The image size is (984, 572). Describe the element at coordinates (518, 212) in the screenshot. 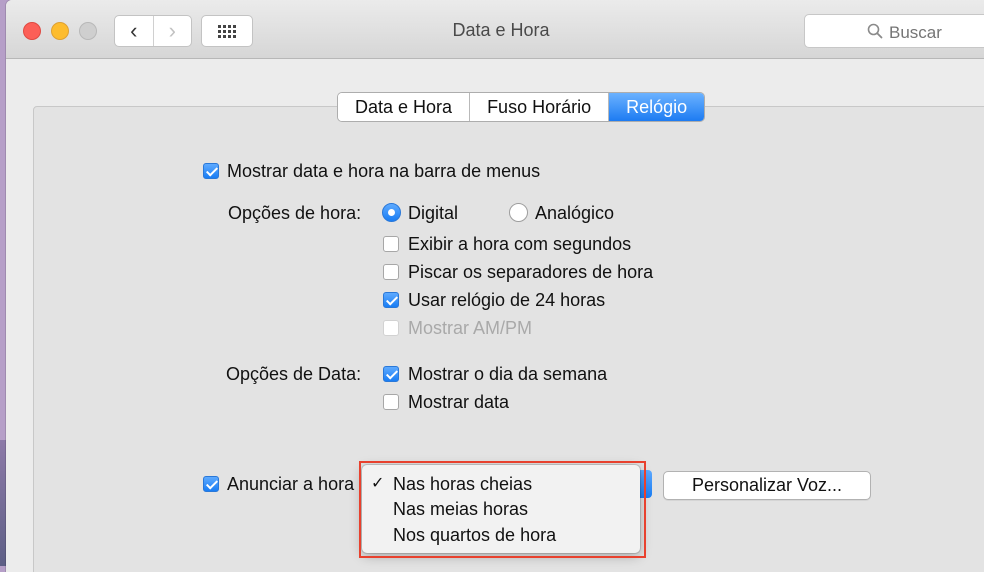

I see `analog-radio` at that location.